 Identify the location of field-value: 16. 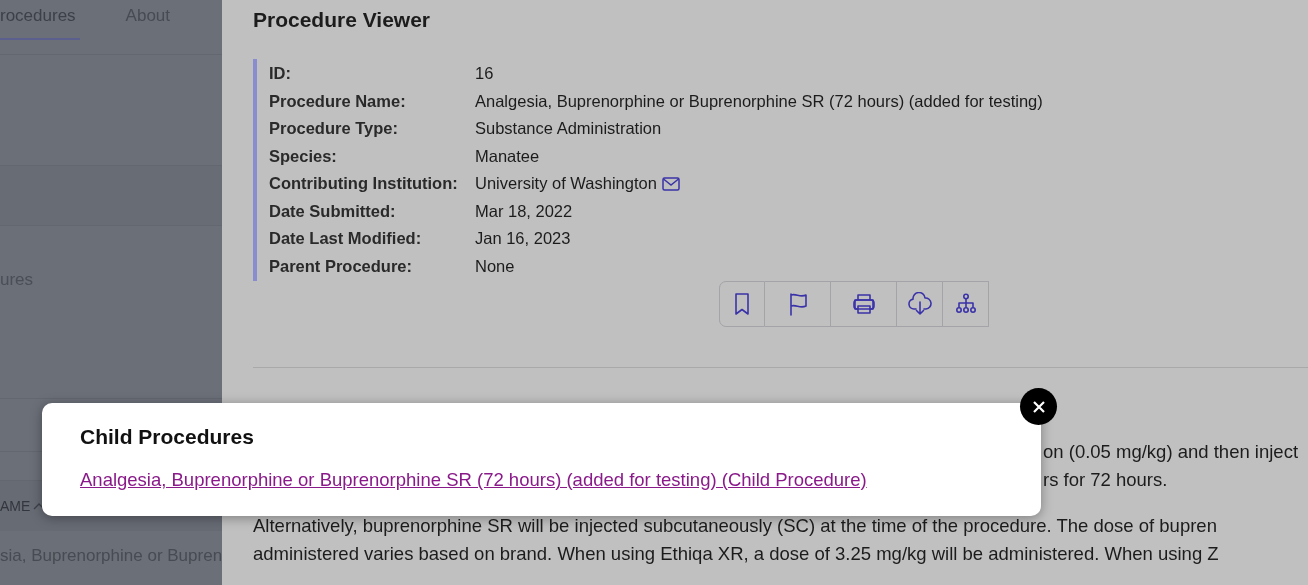
(484, 73).